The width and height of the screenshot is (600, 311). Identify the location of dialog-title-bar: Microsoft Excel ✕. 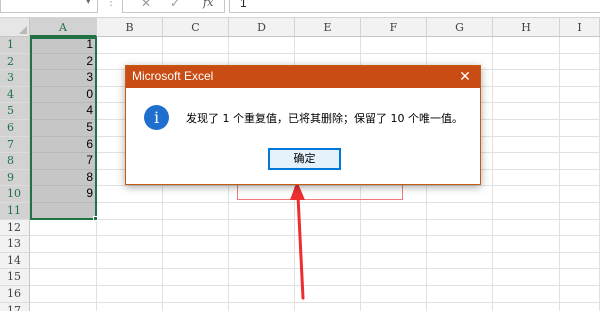
(303, 77).